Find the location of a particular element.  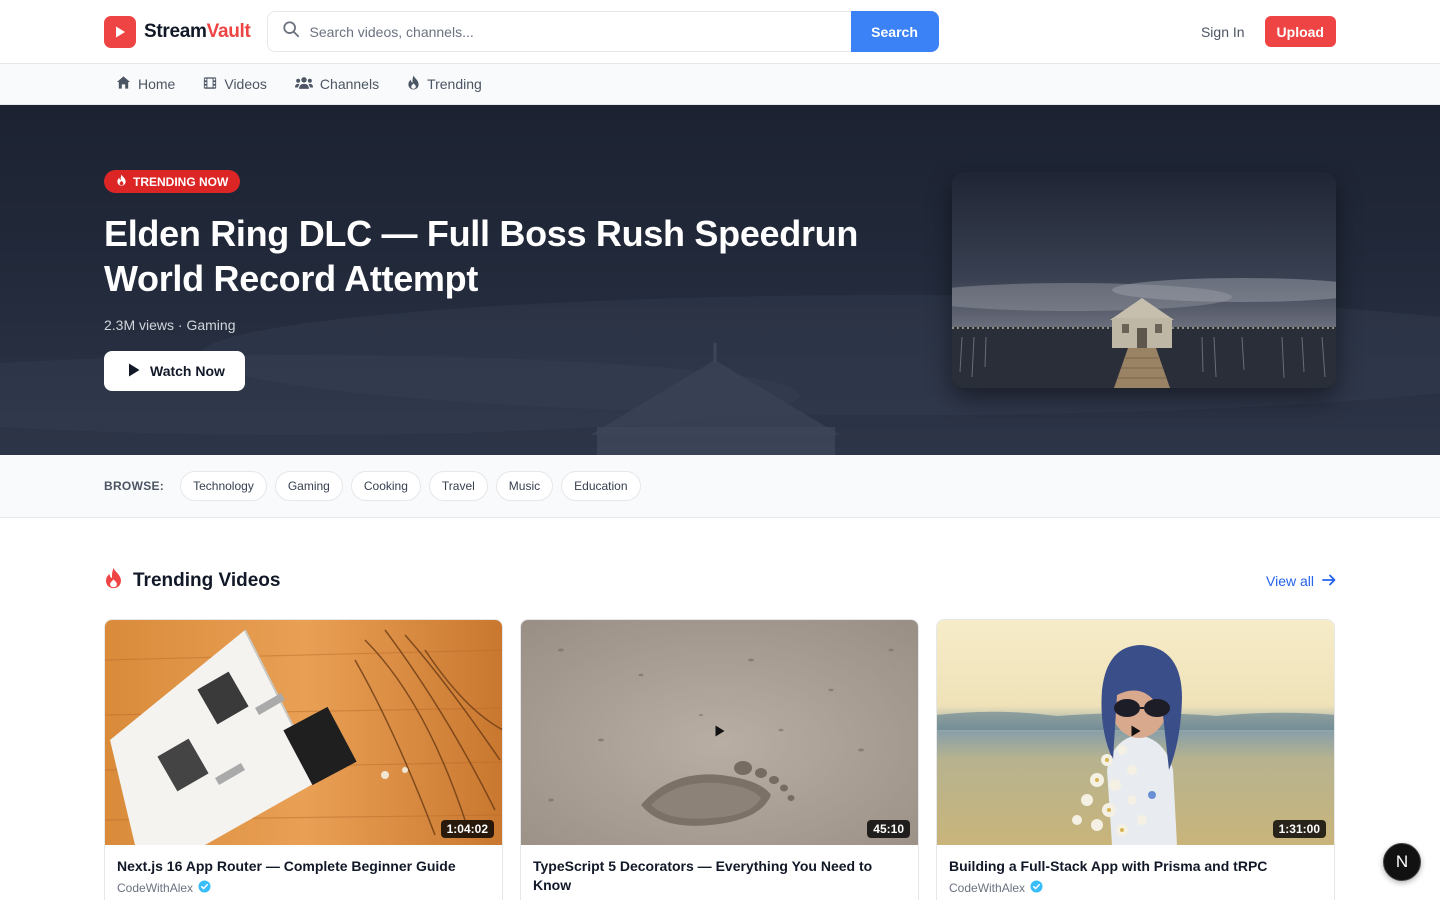

video-duration: 1:04:02 is located at coordinates (467, 829).